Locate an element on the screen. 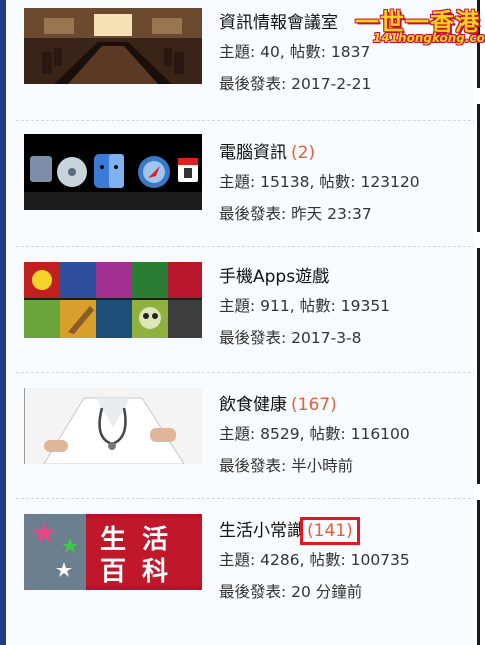  forum-stats: 主題: 911, 帖數: 19351 is located at coordinates (305, 306).